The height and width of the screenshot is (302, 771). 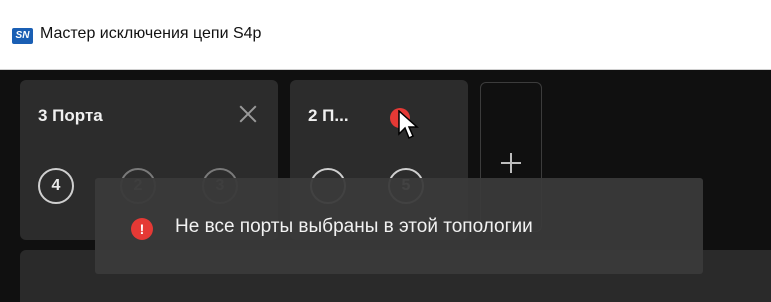 What do you see at coordinates (22, 36) in the screenshot?
I see `app-logo-icon: SN` at bounding box center [22, 36].